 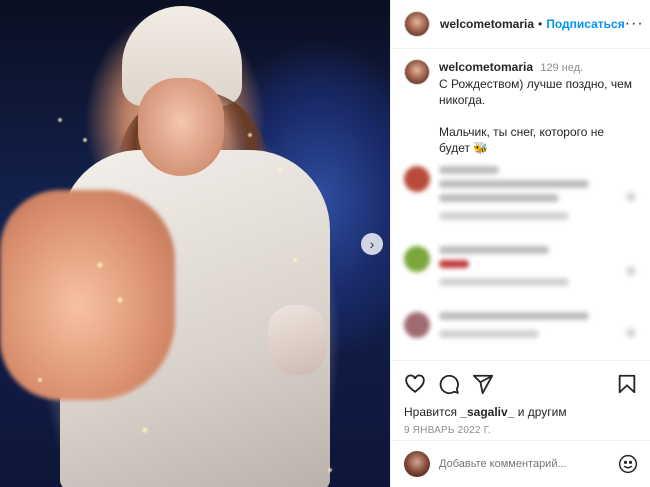 What do you see at coordinates (487, 24) in the screenshot?
I see `author-username: welcometomaria` at bounding box center [487, 24].